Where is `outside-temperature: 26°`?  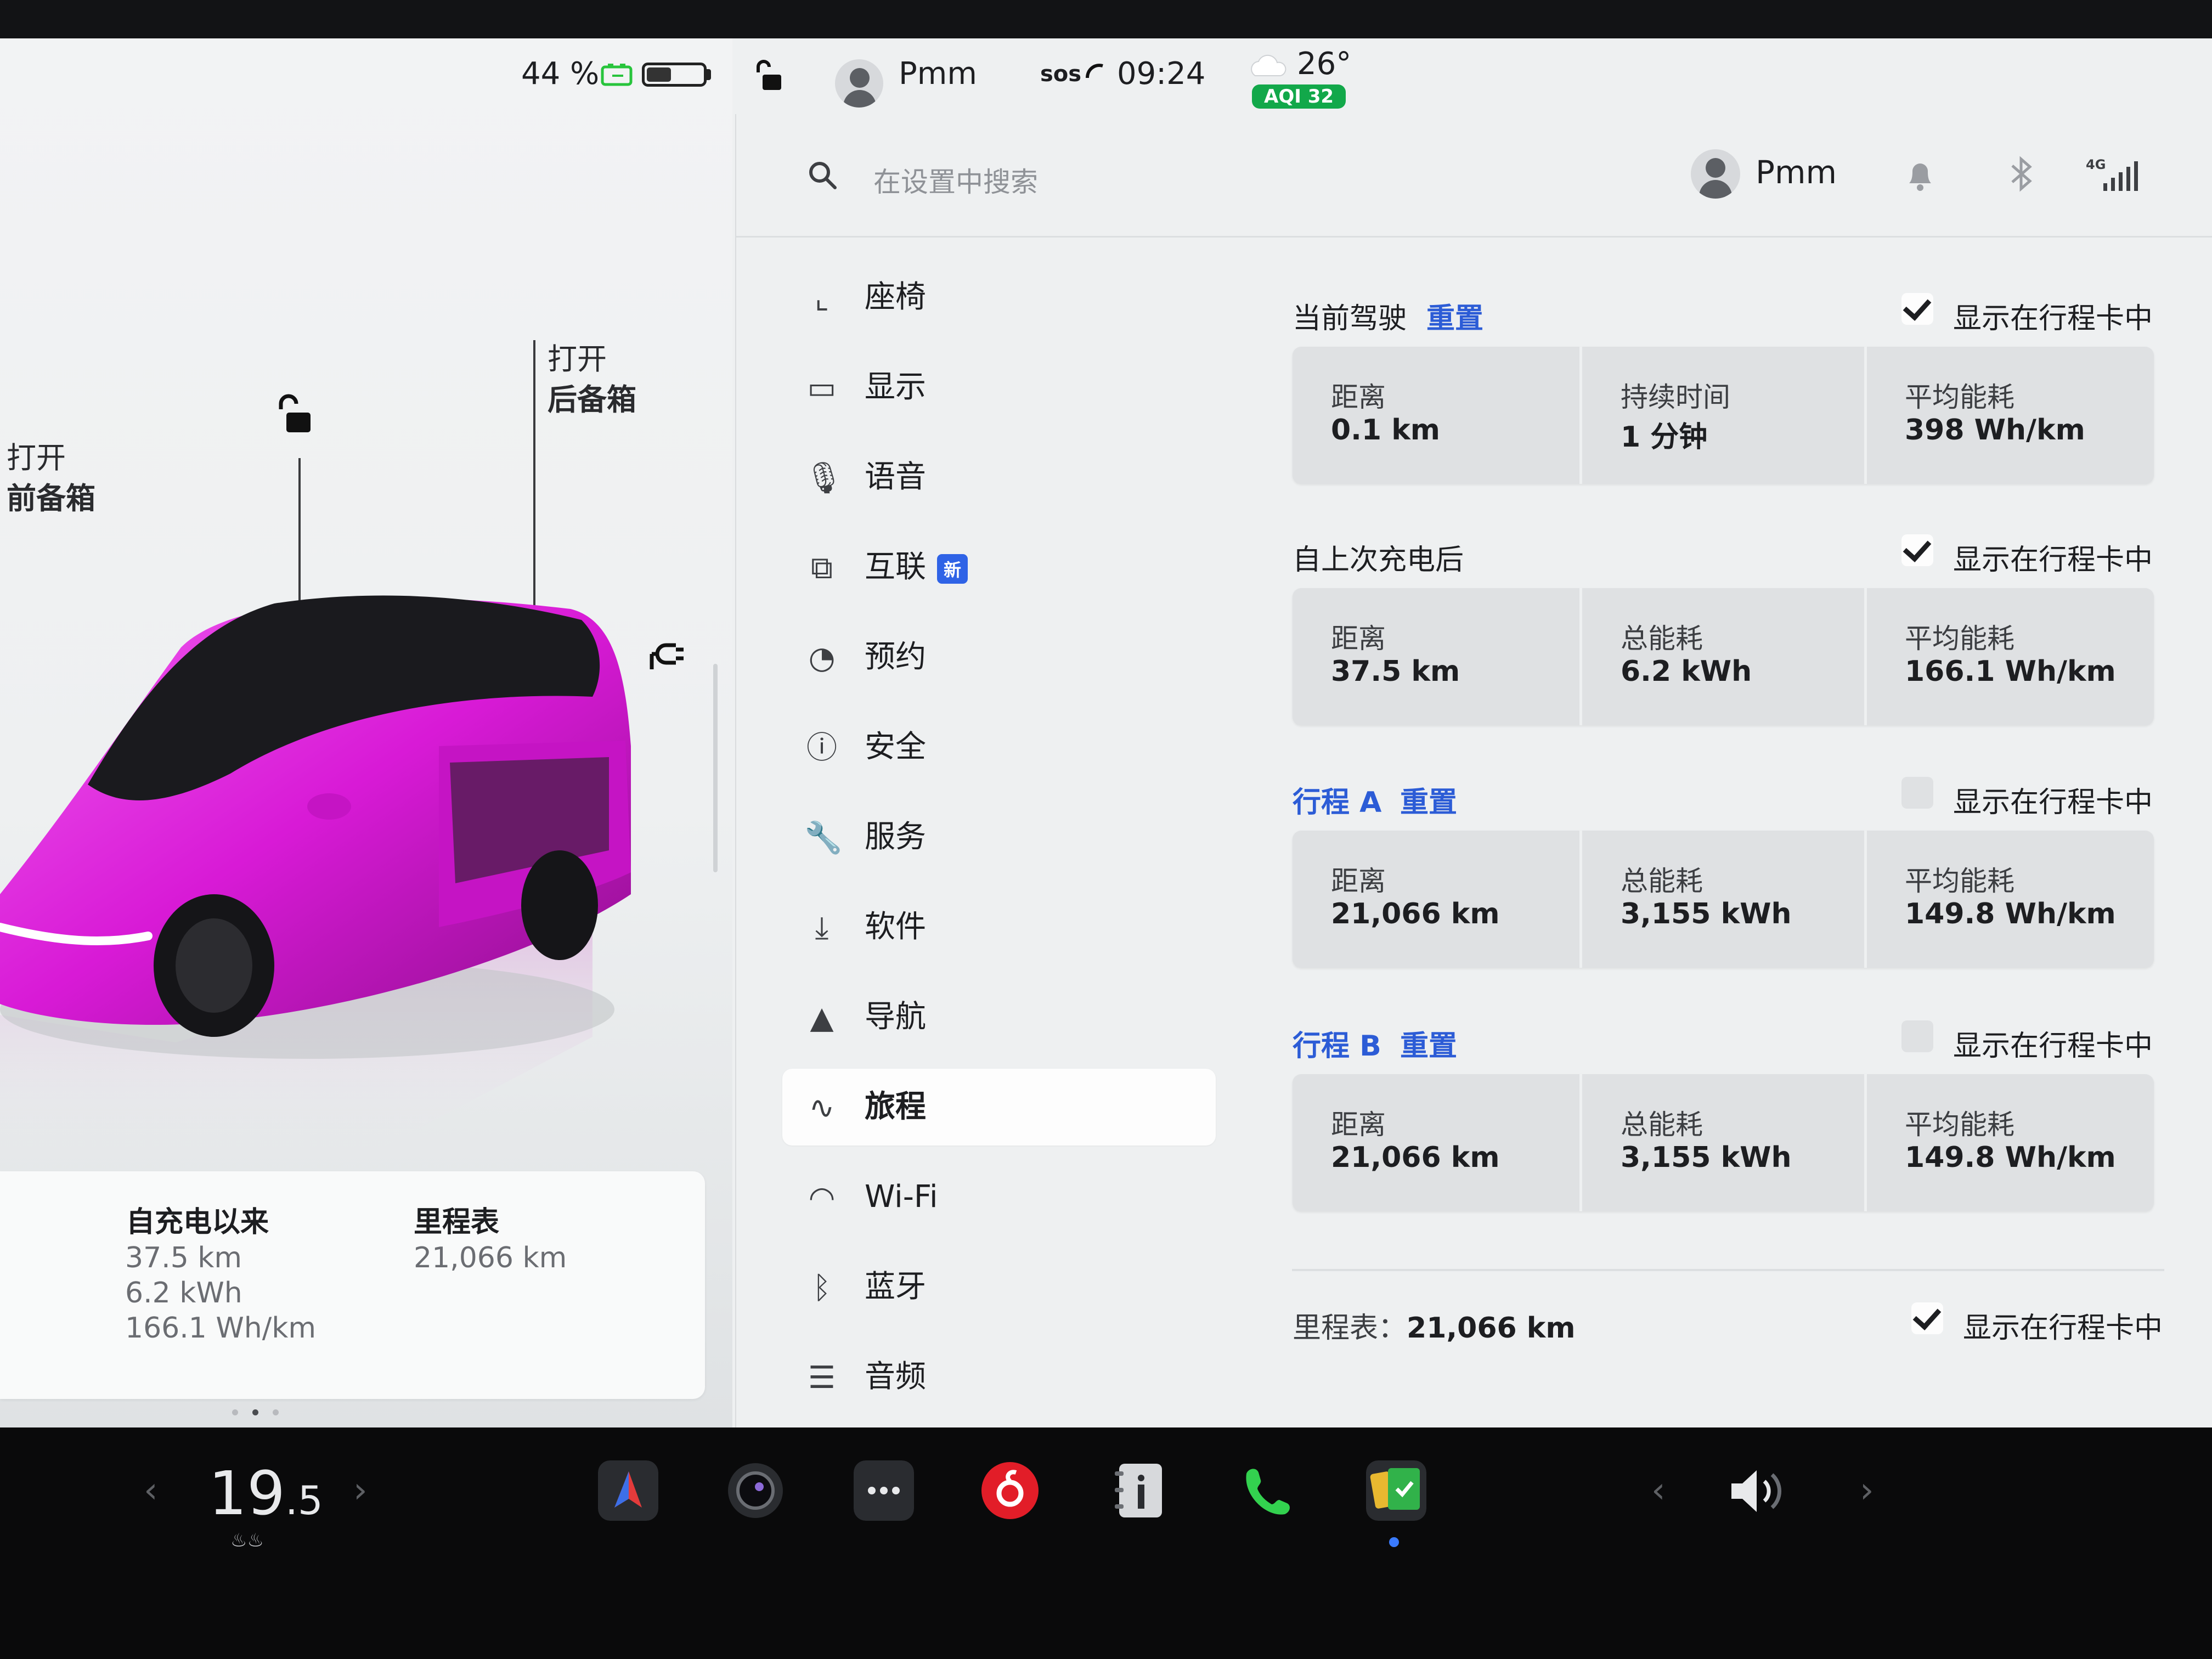
outside-temperature: 26° is located at coordinates (1324, 64).